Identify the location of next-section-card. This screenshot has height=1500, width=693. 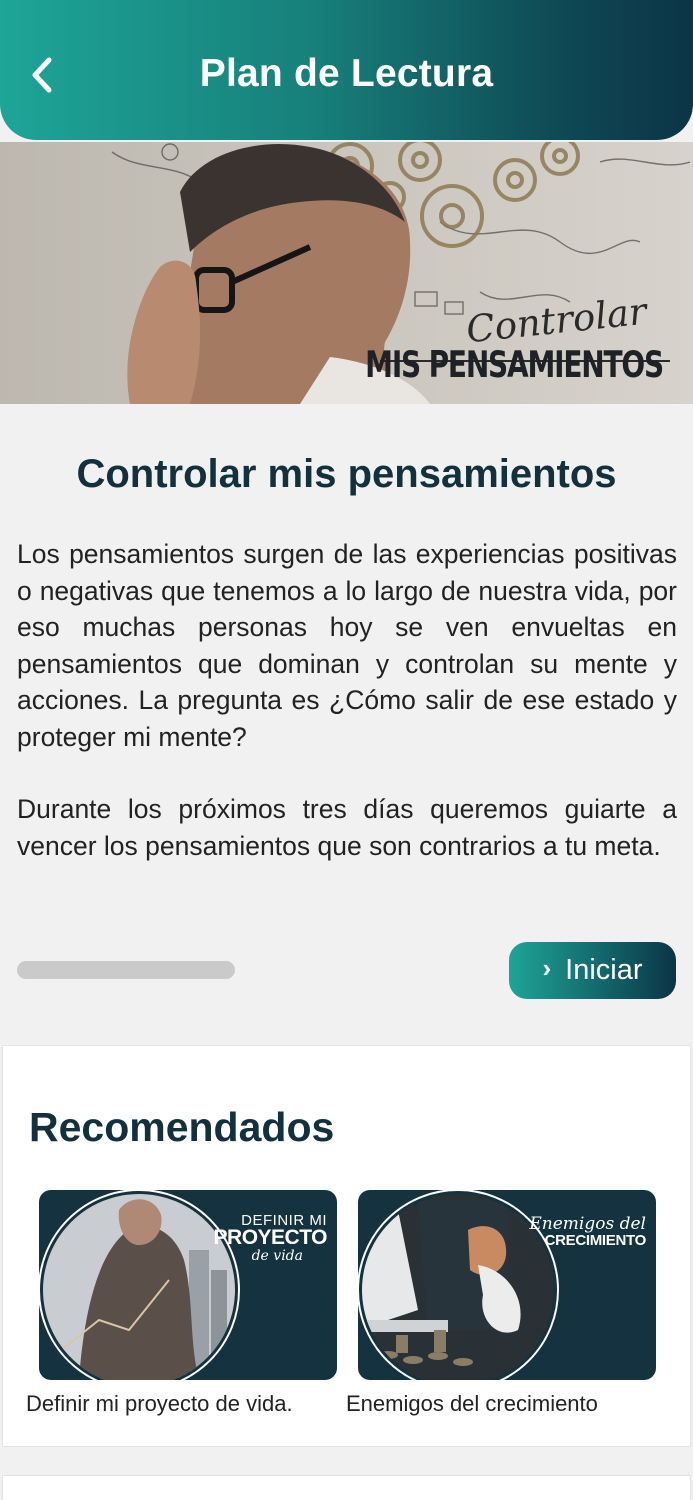
(346, 1487).